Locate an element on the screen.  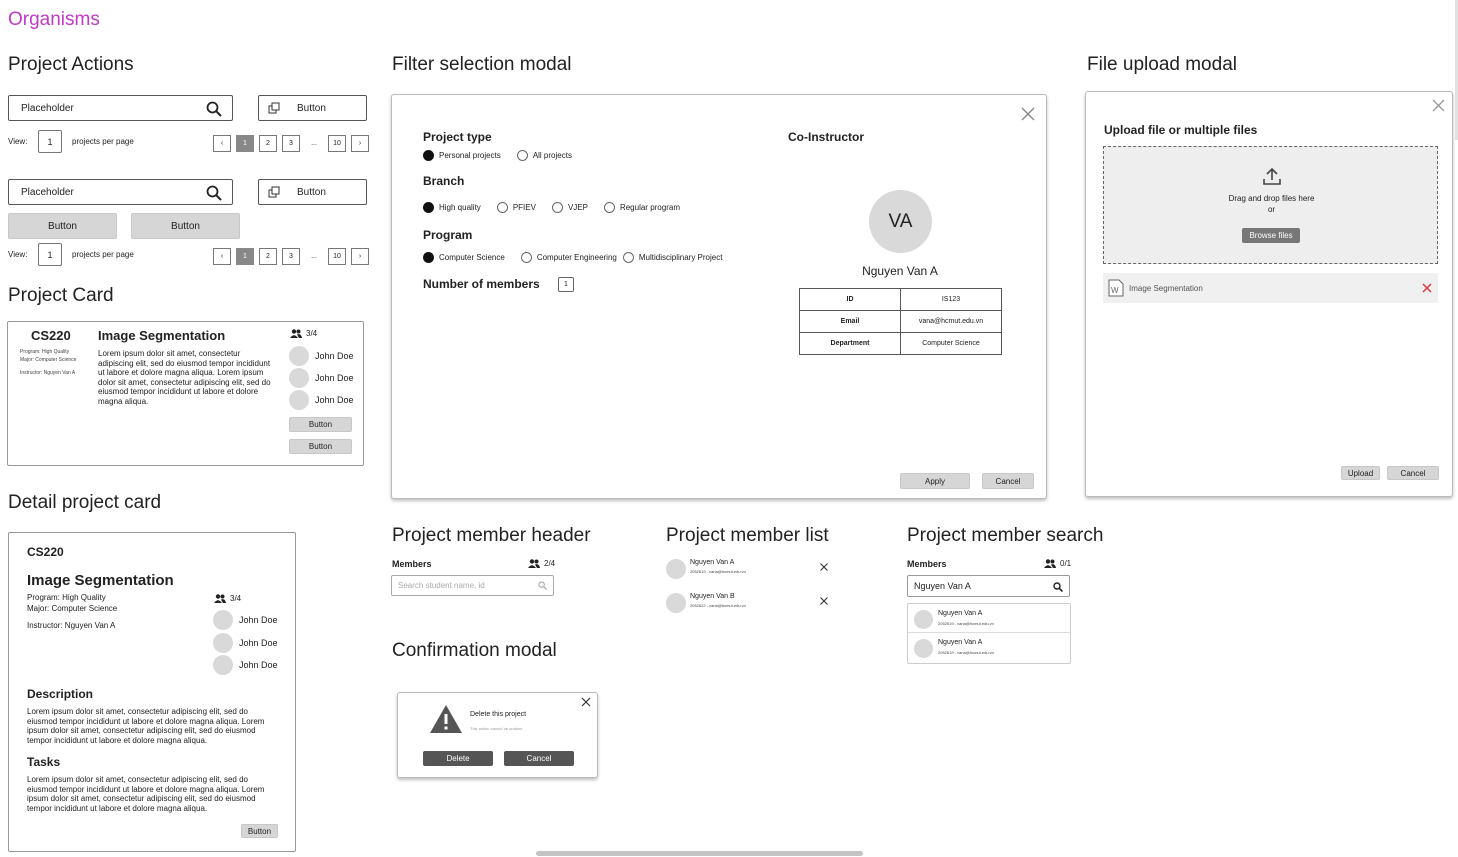
member-search-placeholder: Search student name, id is located at coordinates (441, 585).